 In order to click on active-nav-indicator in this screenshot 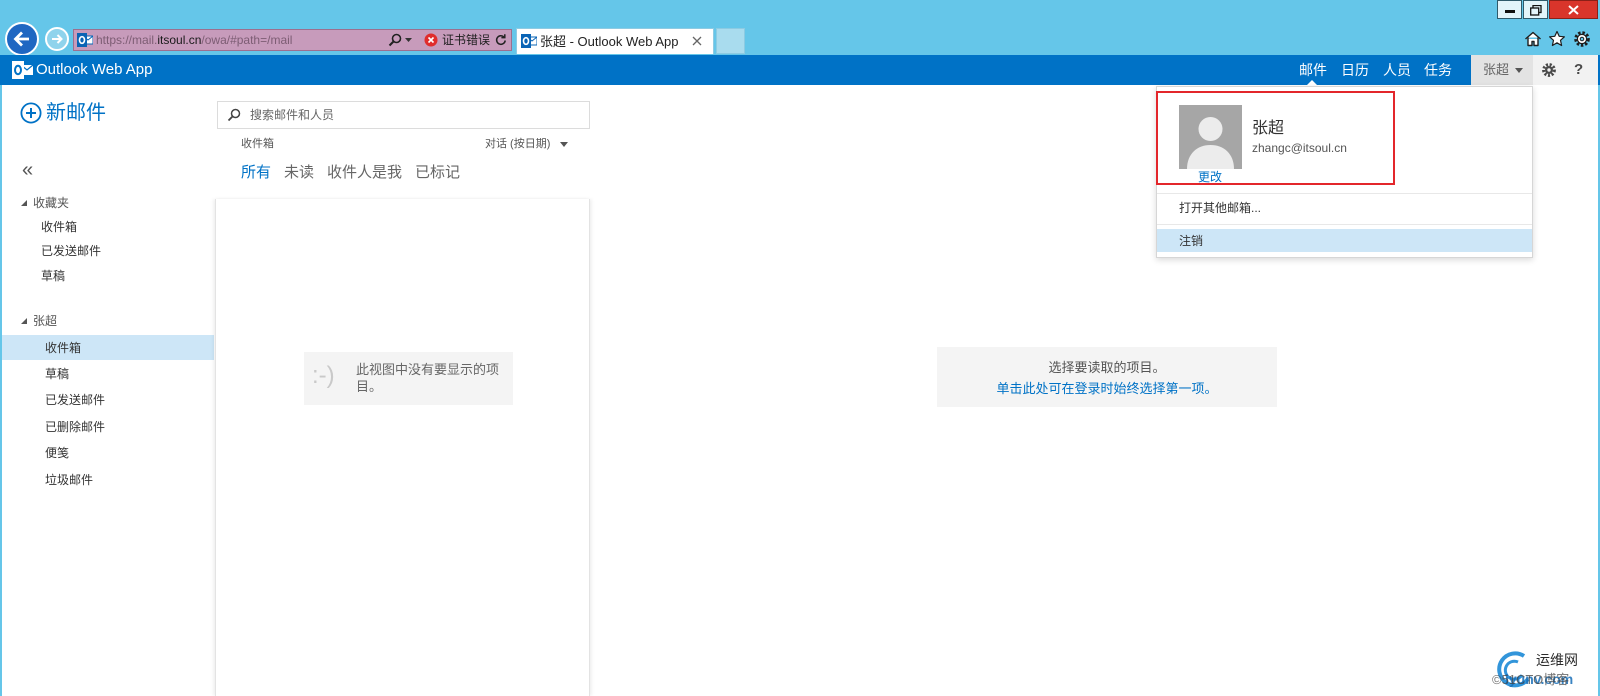, I will do `click(1312, 82)`.